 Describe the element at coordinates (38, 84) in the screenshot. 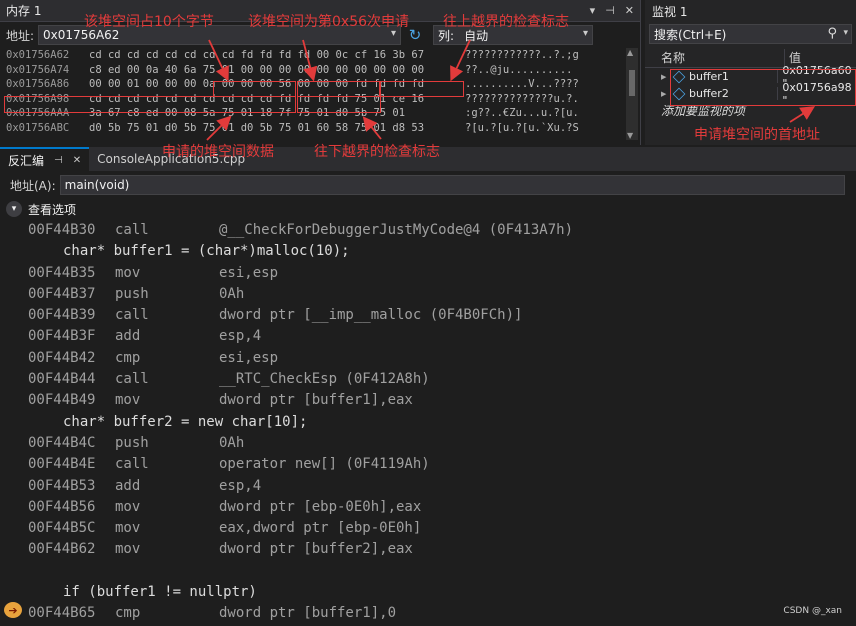

I see `memory-row-address: 0x01756A86` at that location.